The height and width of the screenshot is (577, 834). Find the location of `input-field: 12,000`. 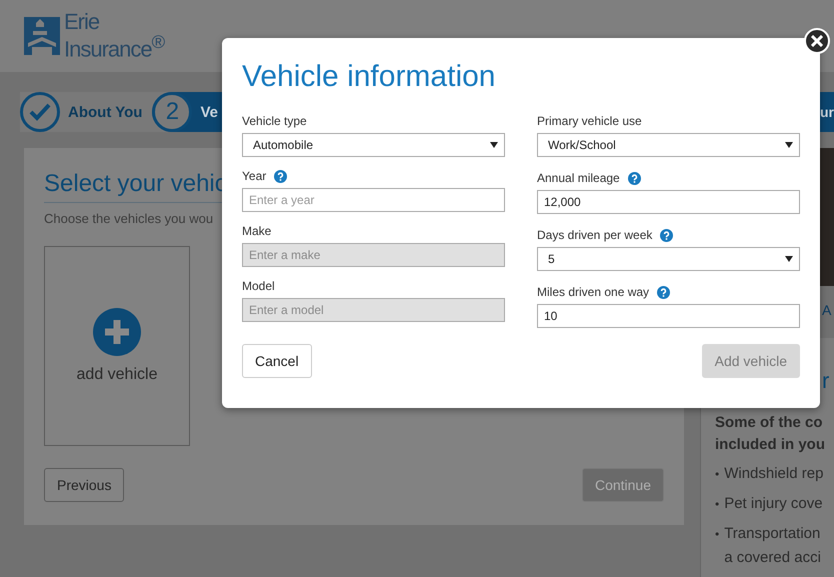

input-field: 12,000 is located at coordinates (668, 202).